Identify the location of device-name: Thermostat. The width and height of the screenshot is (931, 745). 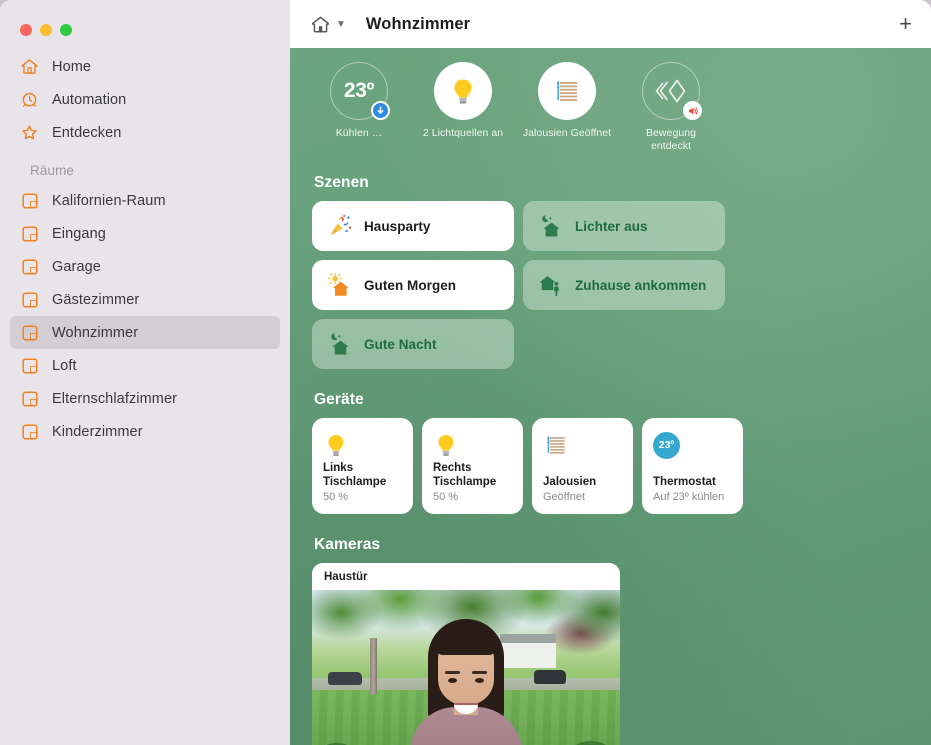
(684, 482).